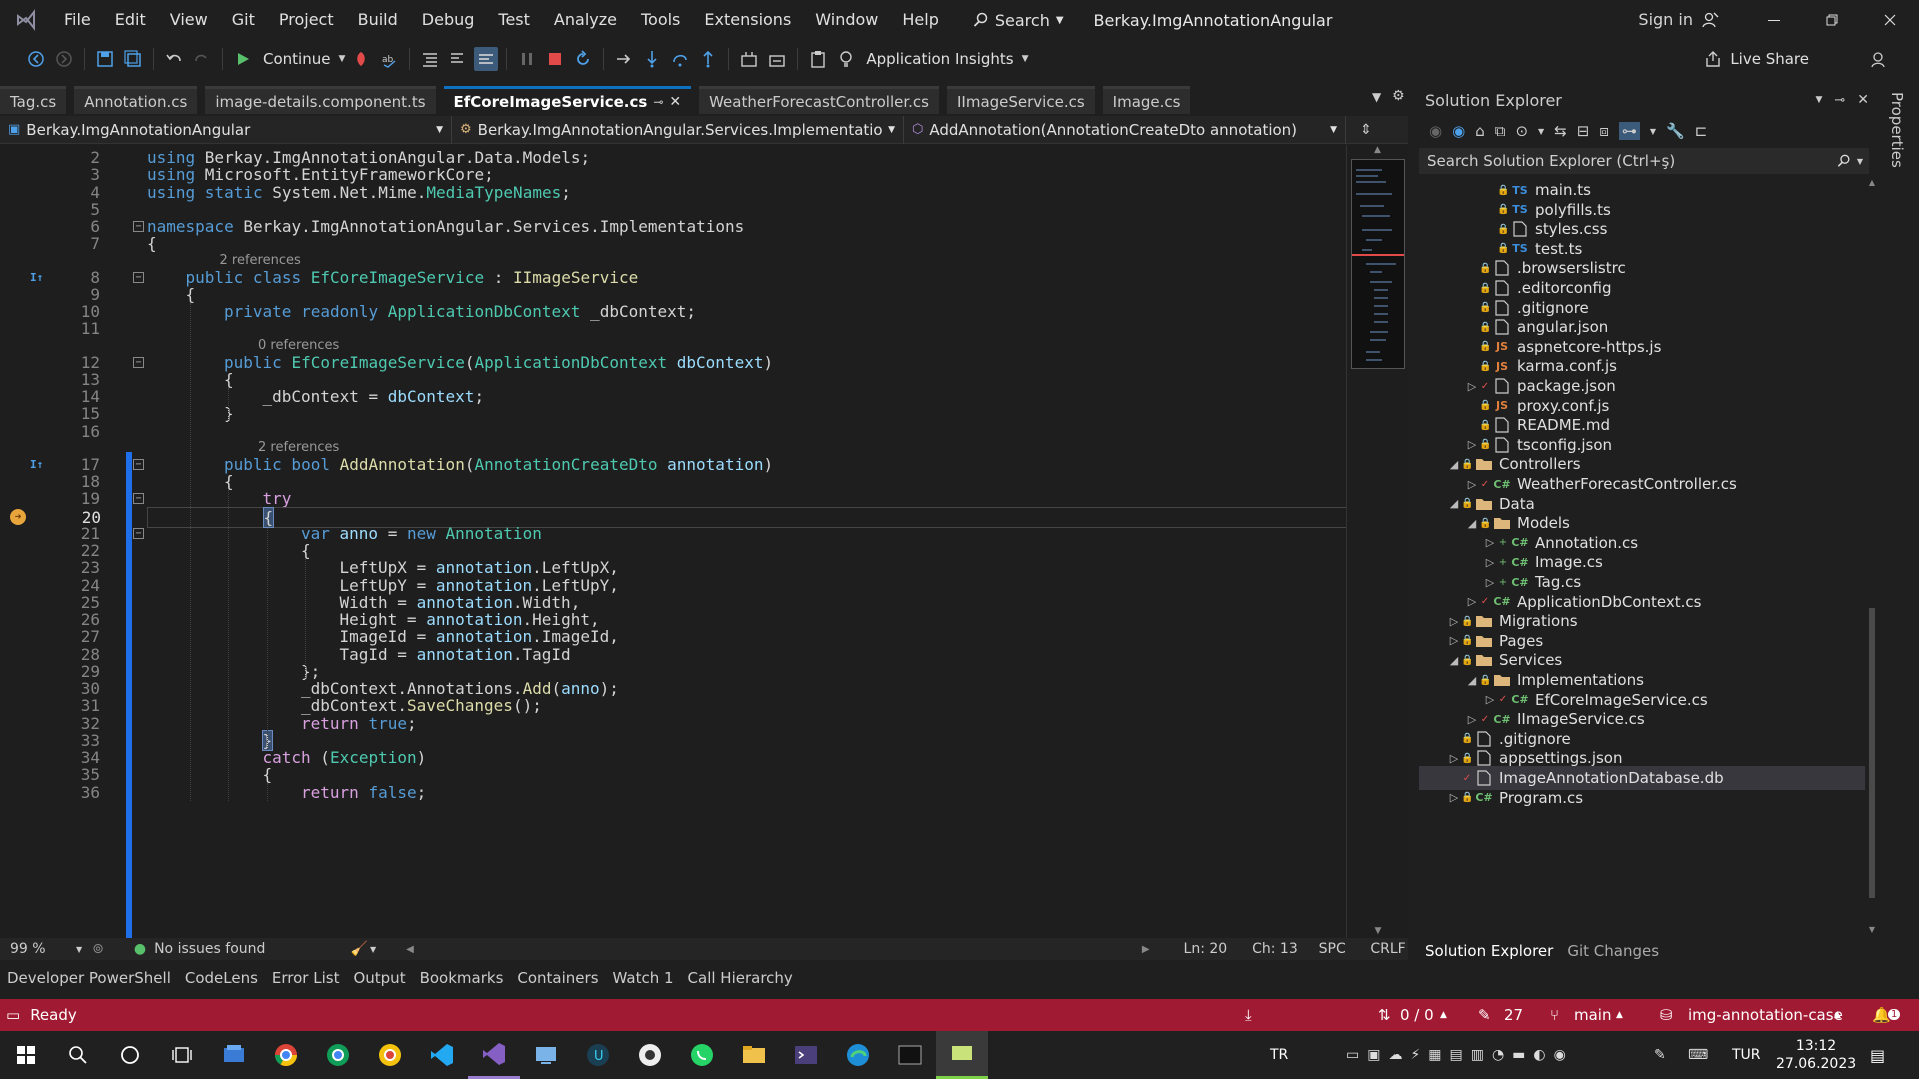  Describe the element at coordinates (675, 102) in the screenshot. I see `close-tab-icon: ✕` at that location.